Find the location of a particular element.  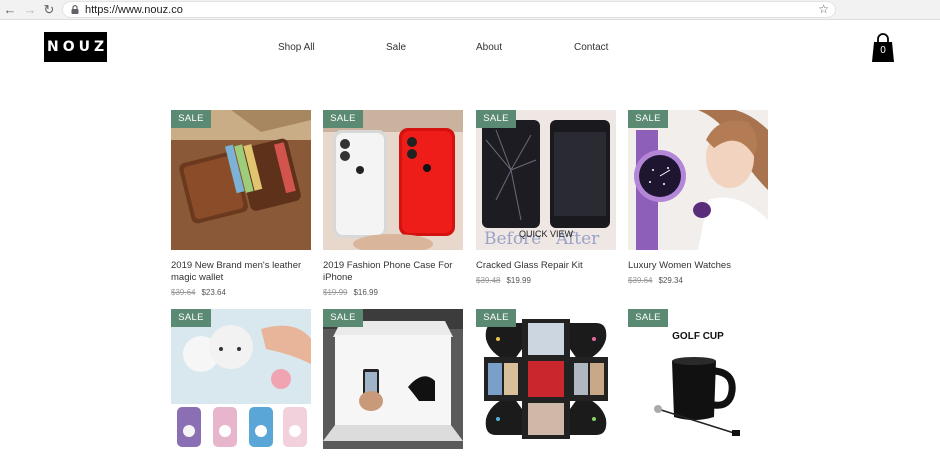

product-name: Luxury Women Watches is located at coordinates (698, 266).